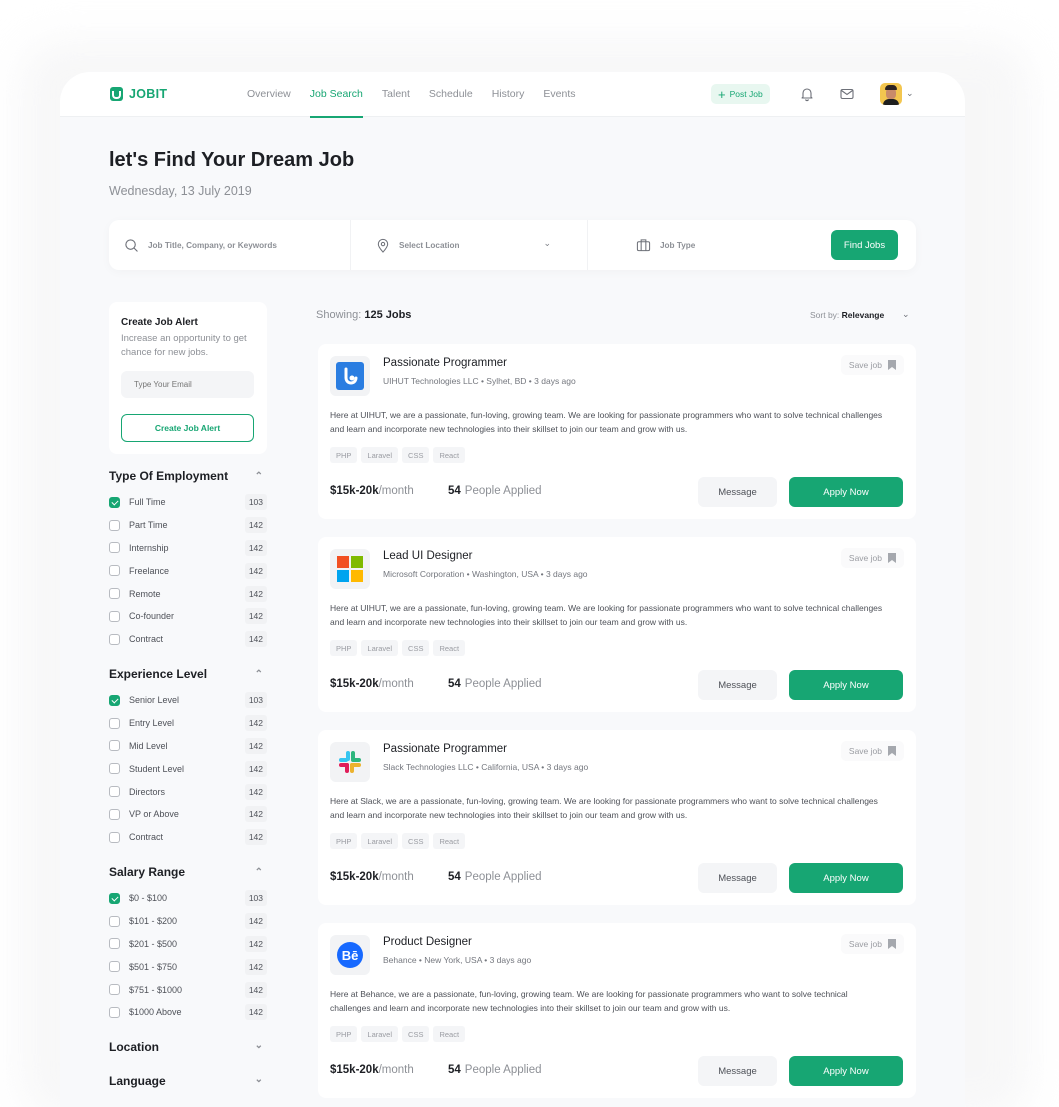 The image size is (1059, 1107). What do you see at coordinates (138, 94) in the screenshot?
I see `logo: JOBIT` at bounding box center [138, 94].